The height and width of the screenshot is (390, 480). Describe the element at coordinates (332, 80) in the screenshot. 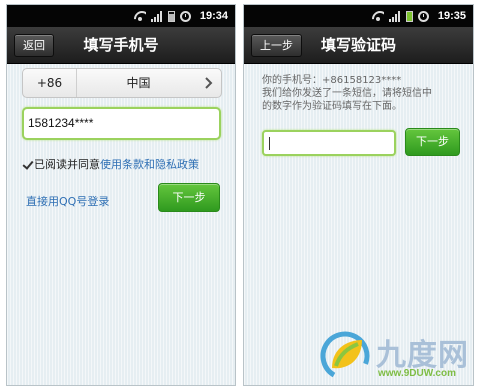

I see `hint-phone-number: 你的手机号：+86158123****` at that location.